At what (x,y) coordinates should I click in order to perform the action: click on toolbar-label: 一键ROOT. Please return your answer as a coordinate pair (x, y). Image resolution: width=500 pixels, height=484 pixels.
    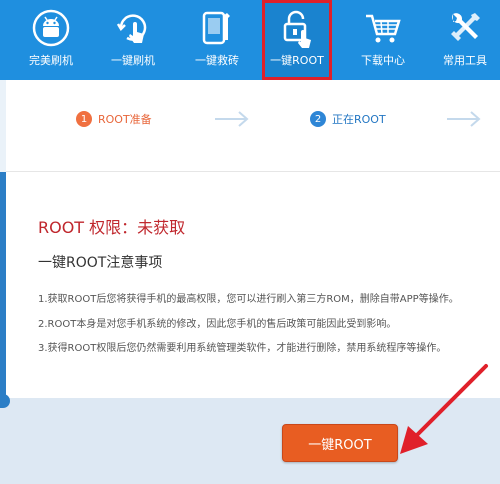
    Looking at the image, I should click on (297, 60).